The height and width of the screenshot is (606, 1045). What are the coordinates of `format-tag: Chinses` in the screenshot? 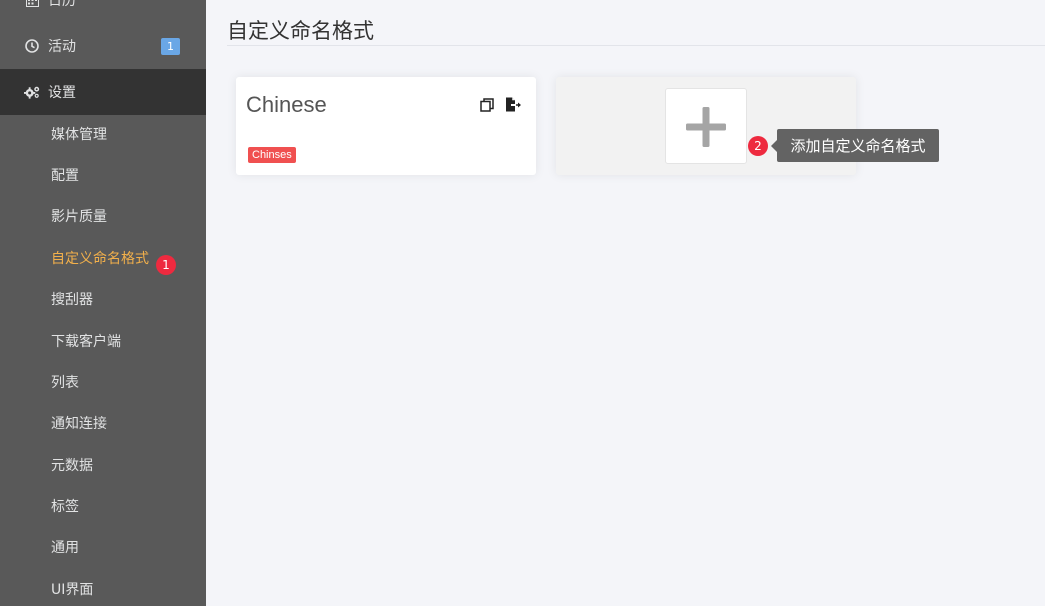 It's located at (272, 155).